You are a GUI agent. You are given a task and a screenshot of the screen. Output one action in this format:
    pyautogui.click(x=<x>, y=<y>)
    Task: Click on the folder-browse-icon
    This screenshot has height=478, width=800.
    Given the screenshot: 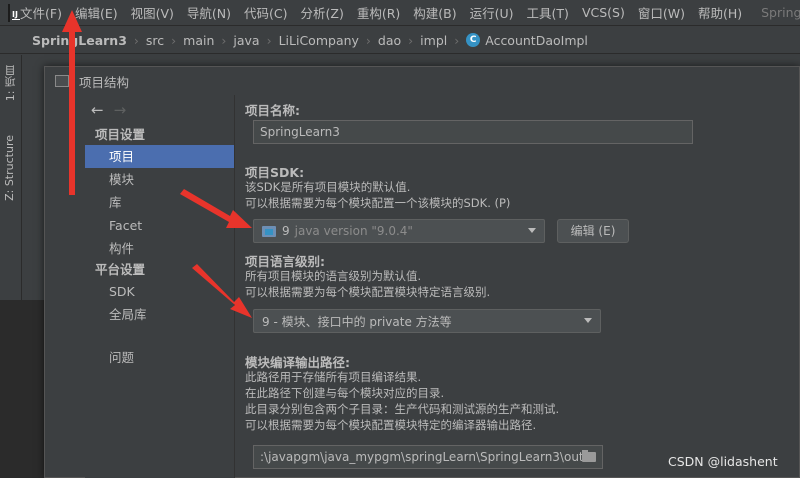 What is the action you would take?
    pyautogui.click(x=589, y=456)
    